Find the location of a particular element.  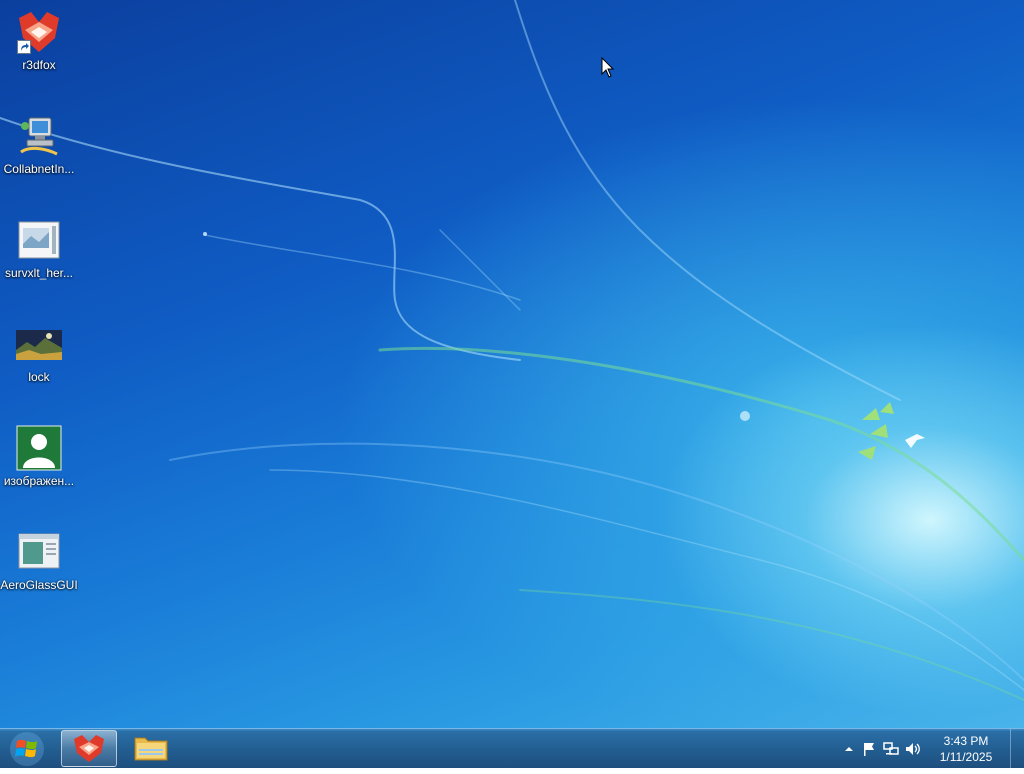

taskbar-button-r3dfox is located at coordinates (89, 748).